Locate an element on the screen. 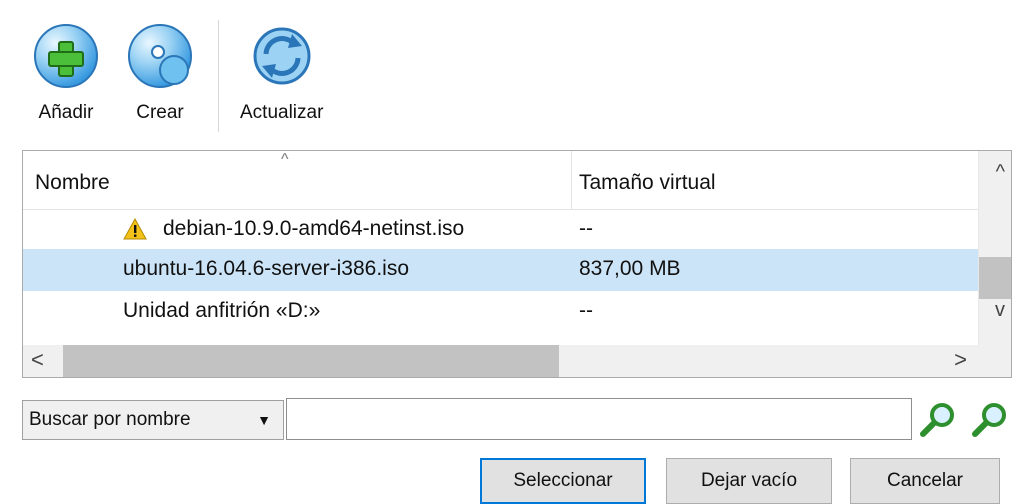  list-item: Unidad anfitrión «D:» -- is located at coordinates (502, 312).